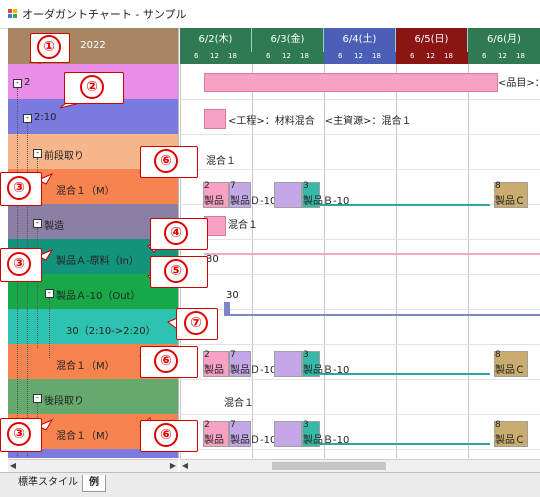 This screenshot has width=540, height=497. What do you see at coordinates (329, 466) in the screenshot?
I see `scroll-thumb` at bounding box center [329, 466].